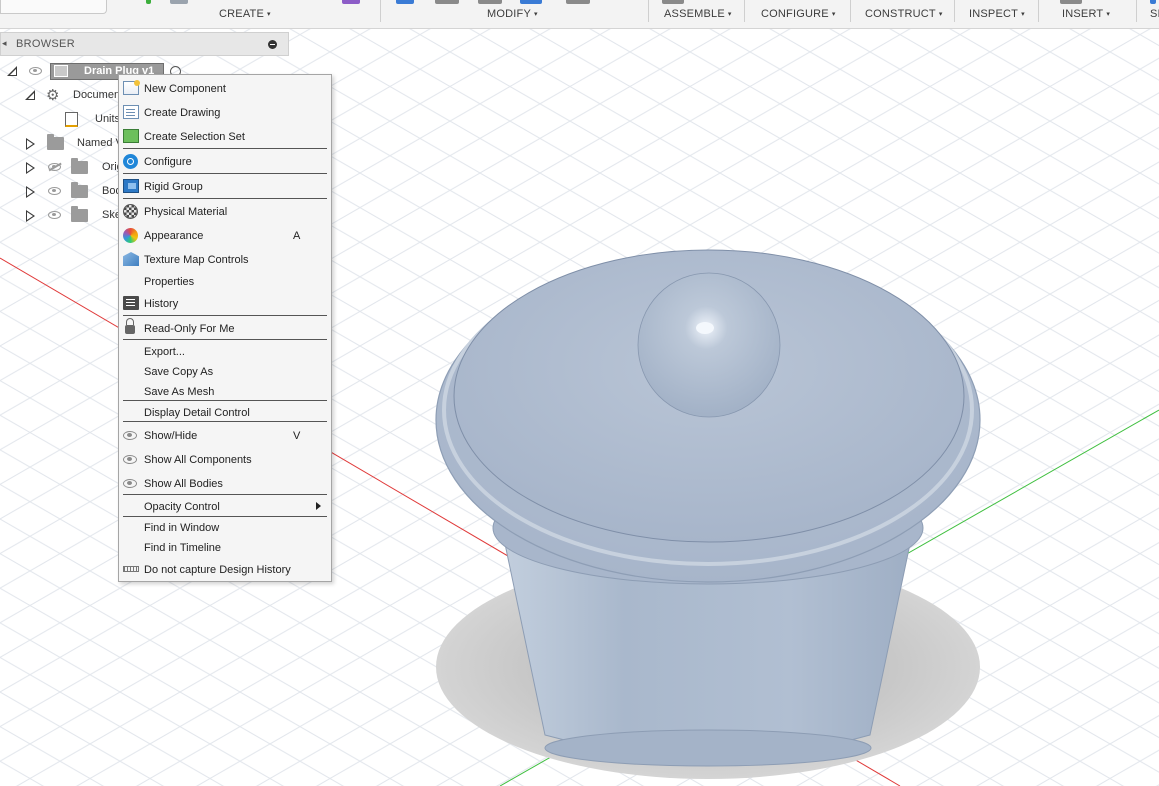 This screenshot has height=786, width=1159. I want to click on component-icon, so click(61, 71).